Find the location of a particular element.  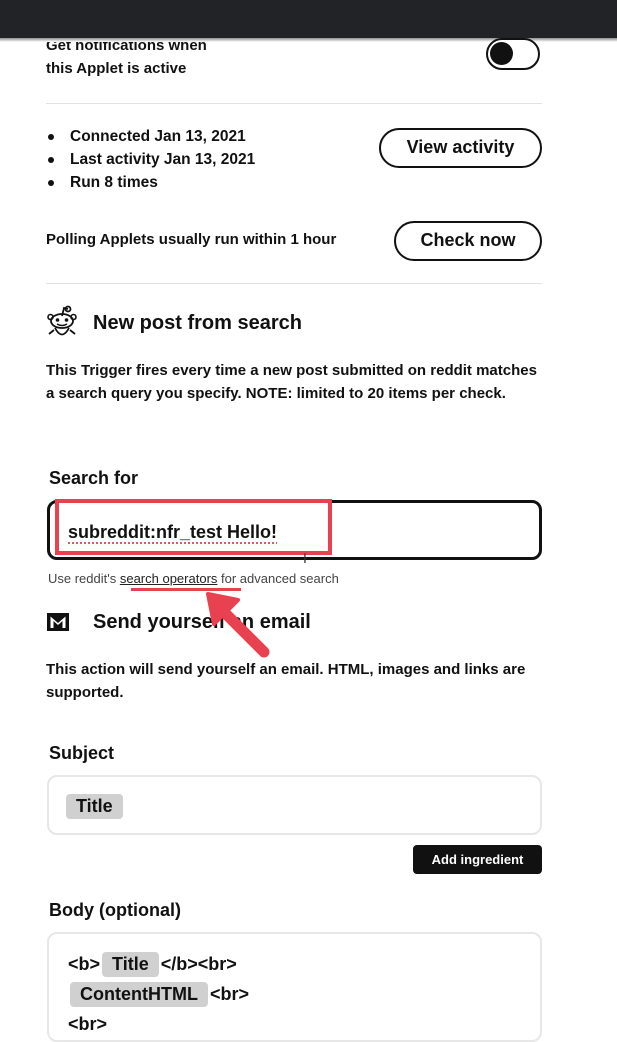

trigger-title: New post from search is located at coordinates (197, 323).